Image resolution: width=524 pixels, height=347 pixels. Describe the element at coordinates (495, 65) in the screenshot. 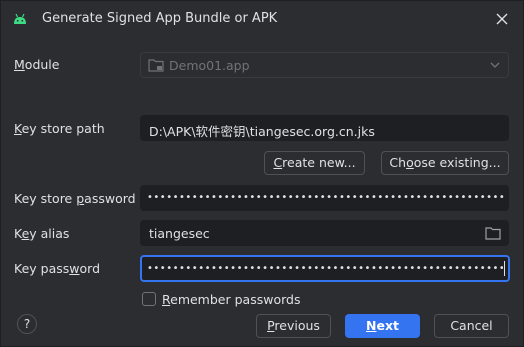

I see `chevron-down-icon` at that location.